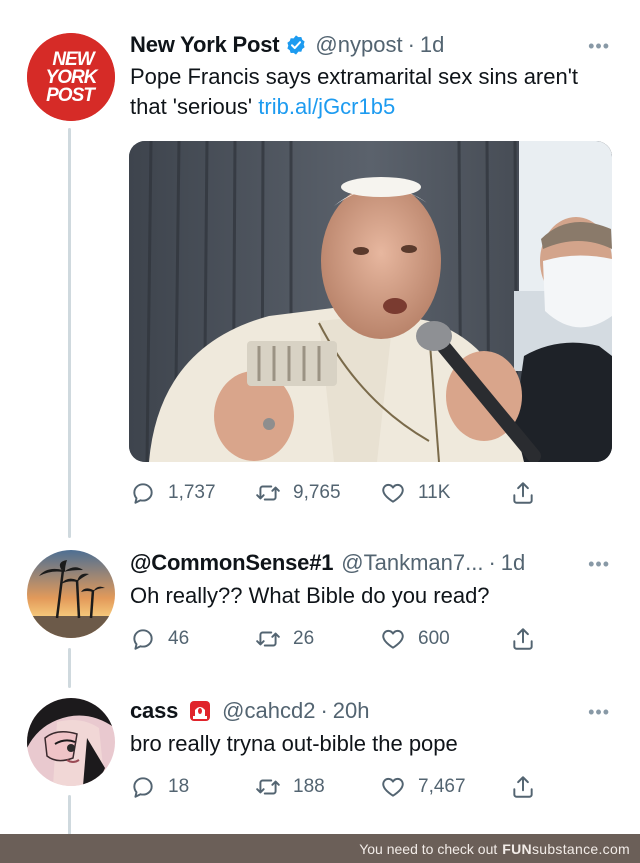 This screenshot has width=640, height=863. Describe the element at coordinates (205, 45) in the screenshot. I see `display-name: New York Post` at that location.